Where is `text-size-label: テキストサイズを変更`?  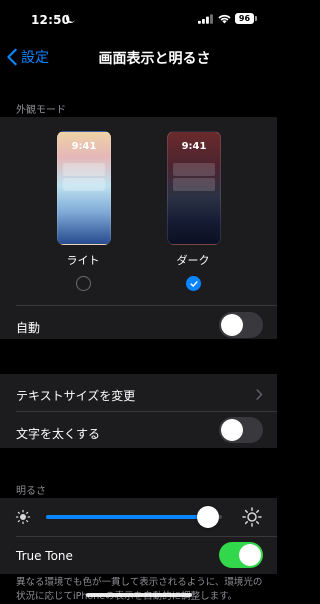 text-size-label: テキストサイズを変更 is located at coordinates (75, 395).